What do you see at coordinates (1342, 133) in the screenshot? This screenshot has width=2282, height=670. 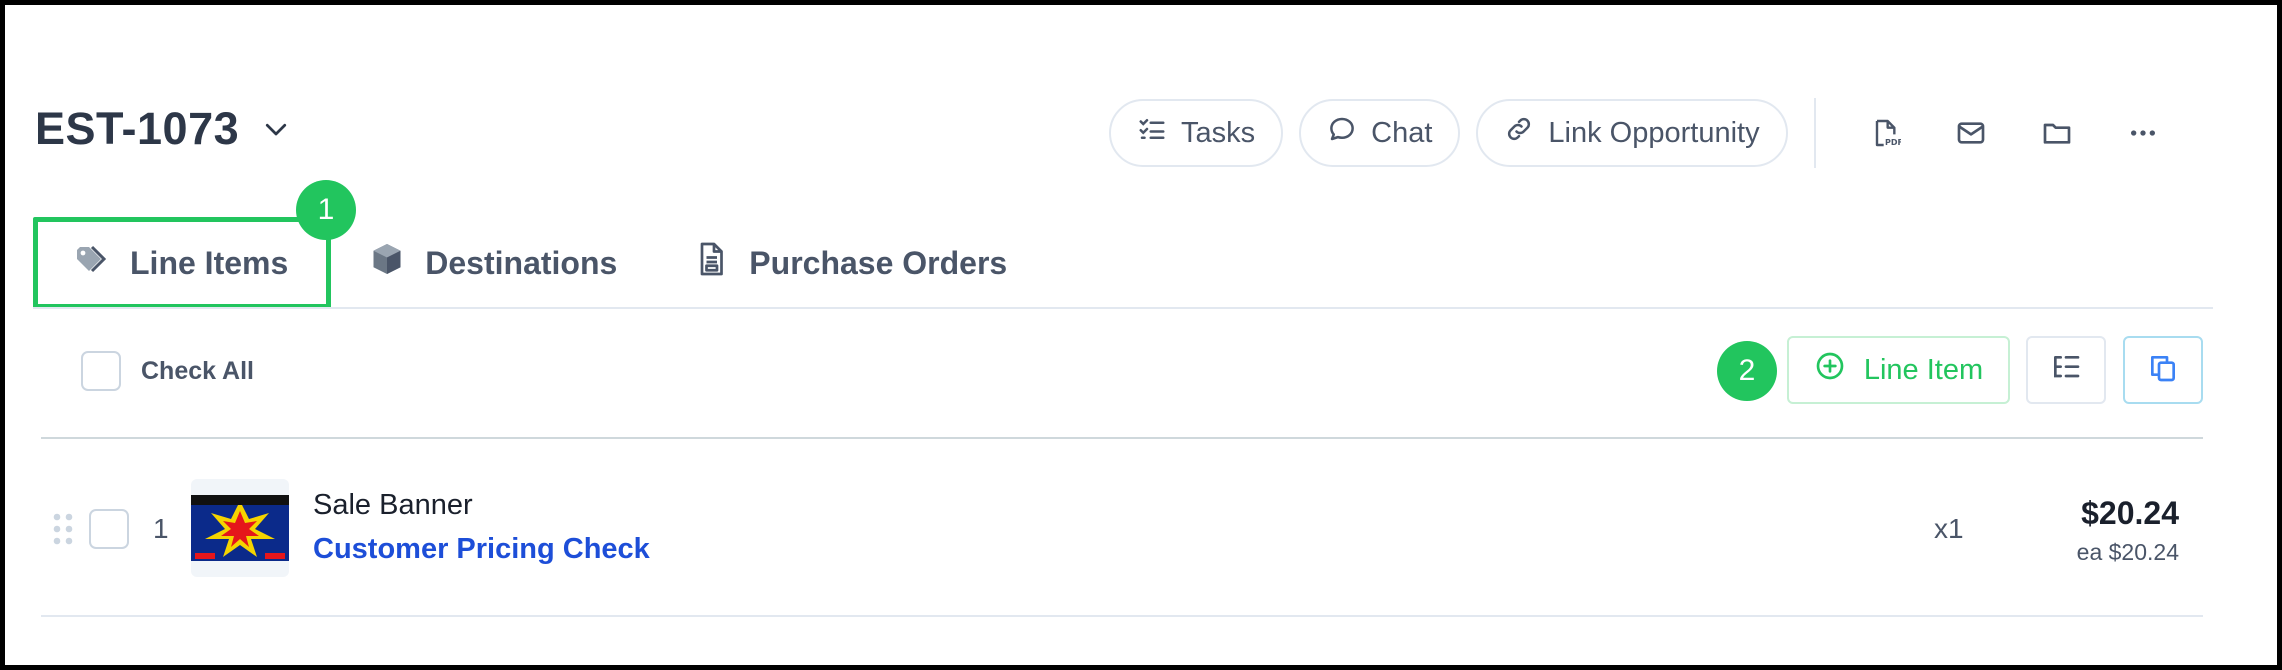 I see `chat-icon` at bounding box center [1342, 133].